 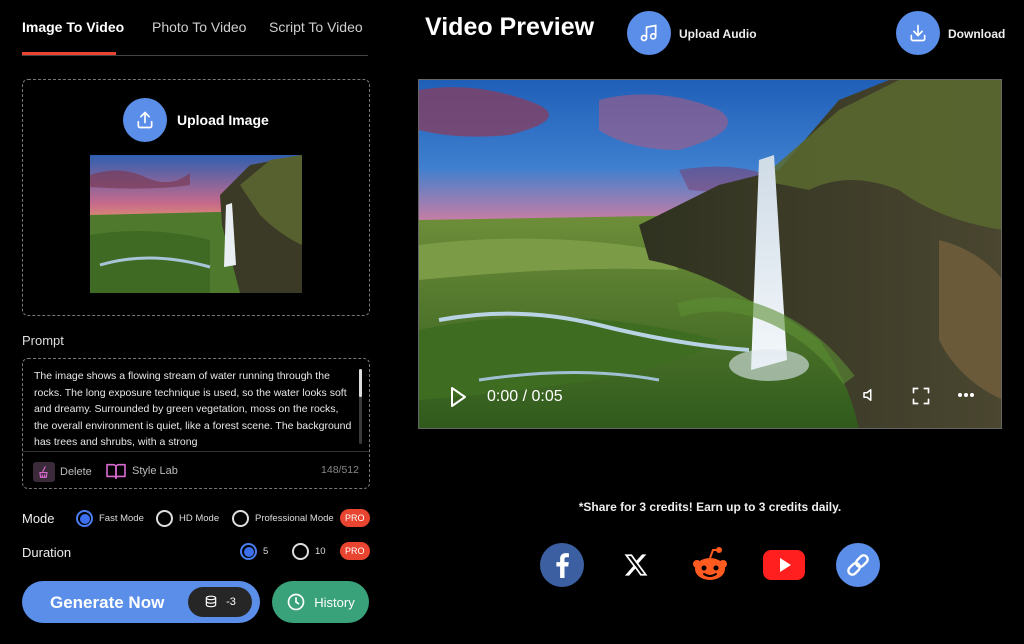 I want to click on upload-audio-button, so click(x=649, y=33).